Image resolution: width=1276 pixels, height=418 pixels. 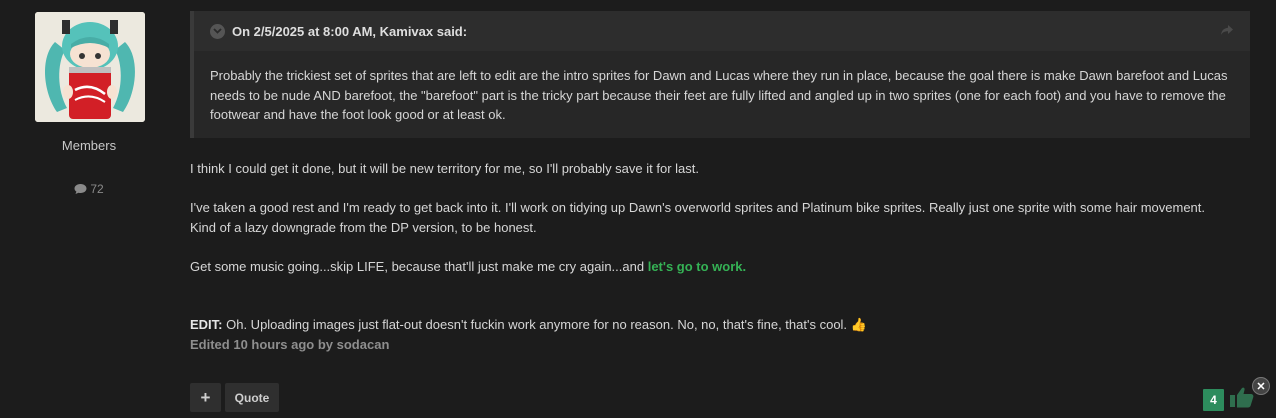 I want to click on reaction-count: 4, so click(x=1213, y=399).